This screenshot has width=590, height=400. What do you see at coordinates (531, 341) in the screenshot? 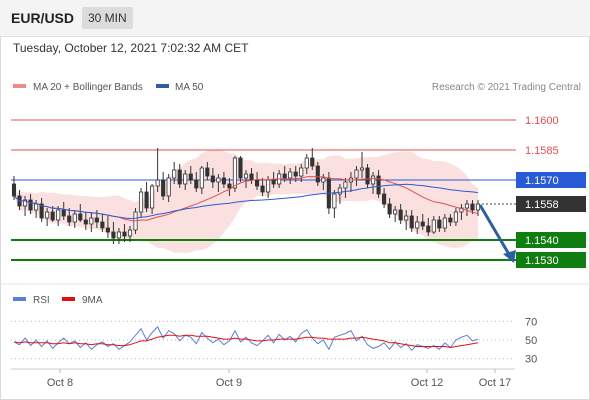
I see `rsi-tick-50: 50` at bounding box center [531, 341].